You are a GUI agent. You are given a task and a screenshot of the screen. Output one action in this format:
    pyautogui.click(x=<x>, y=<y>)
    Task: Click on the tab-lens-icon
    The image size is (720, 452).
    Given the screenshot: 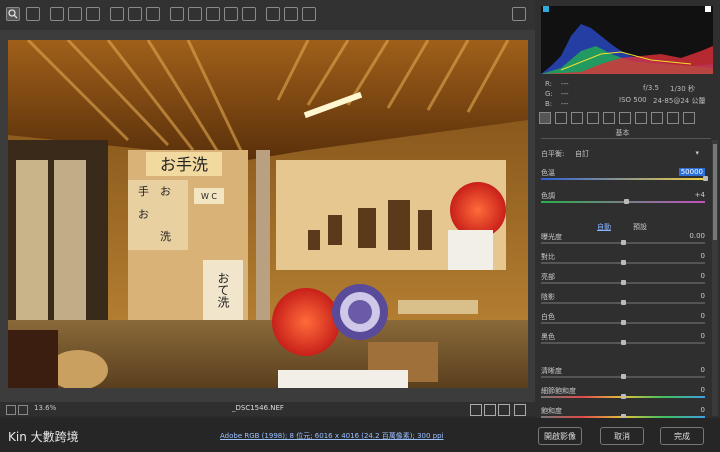 What is the action you would take?
    pyautogui.click(x=625, y=118)
    